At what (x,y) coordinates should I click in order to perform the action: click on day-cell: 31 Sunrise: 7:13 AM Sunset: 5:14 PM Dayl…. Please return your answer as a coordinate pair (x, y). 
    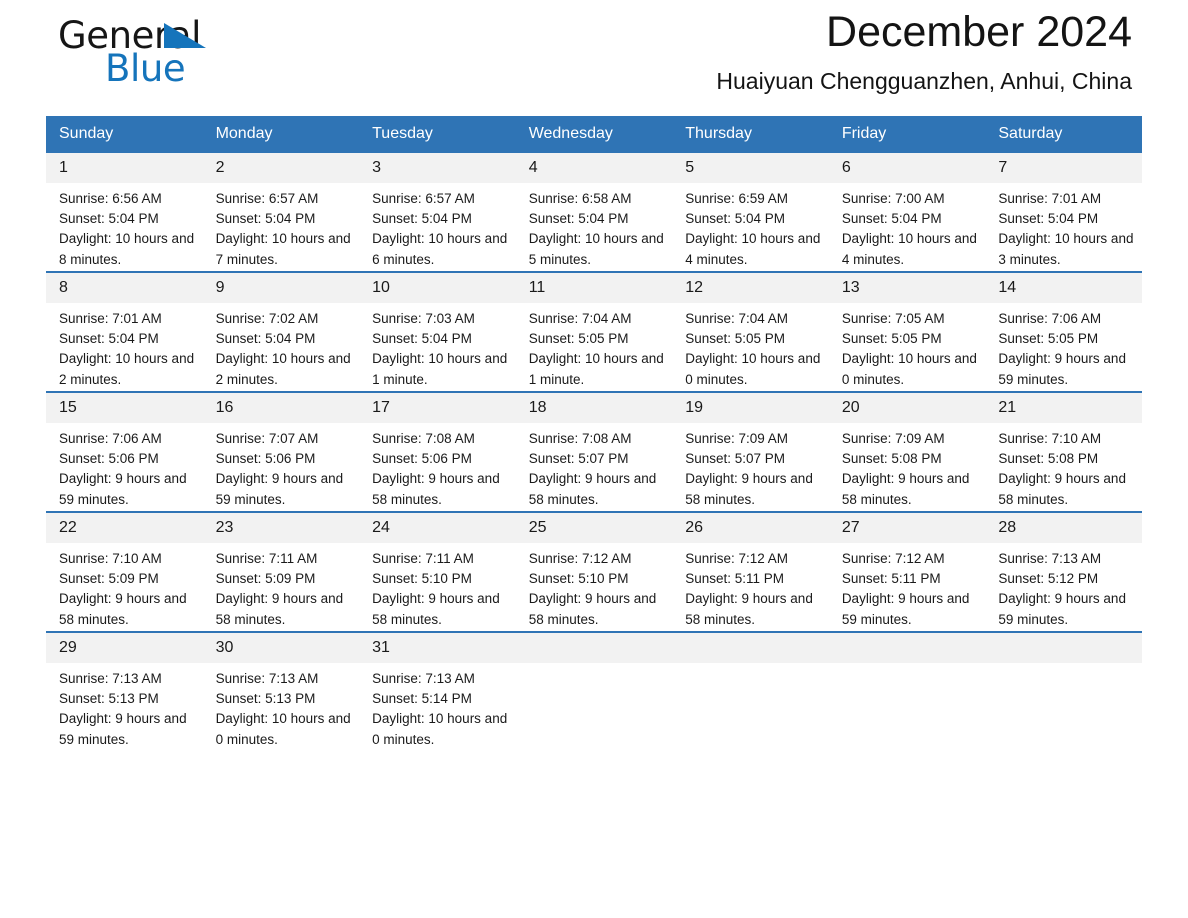
    Looking at the image, I should click on (437, 691).